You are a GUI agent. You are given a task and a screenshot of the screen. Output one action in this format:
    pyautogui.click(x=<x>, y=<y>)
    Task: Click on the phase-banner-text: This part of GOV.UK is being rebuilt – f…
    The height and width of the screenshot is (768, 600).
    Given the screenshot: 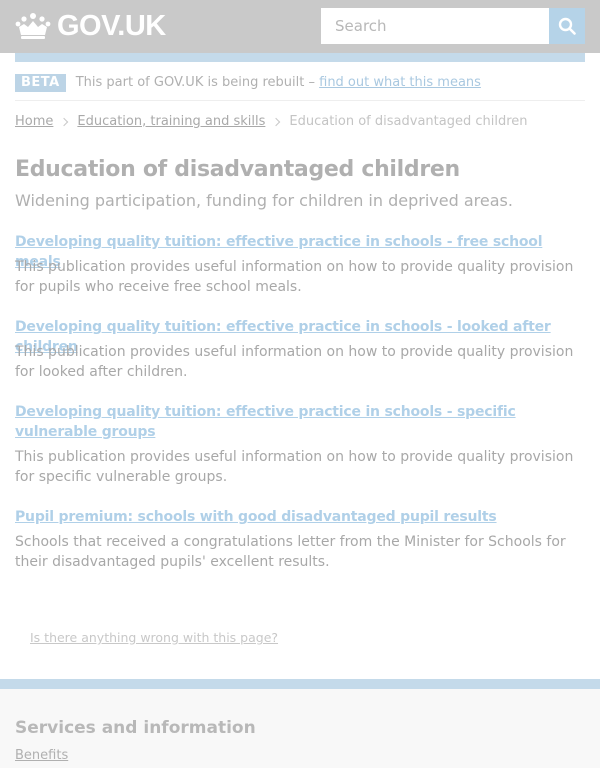 What is the action you would take?
    pyautogui.click(x=278, y=83)
    